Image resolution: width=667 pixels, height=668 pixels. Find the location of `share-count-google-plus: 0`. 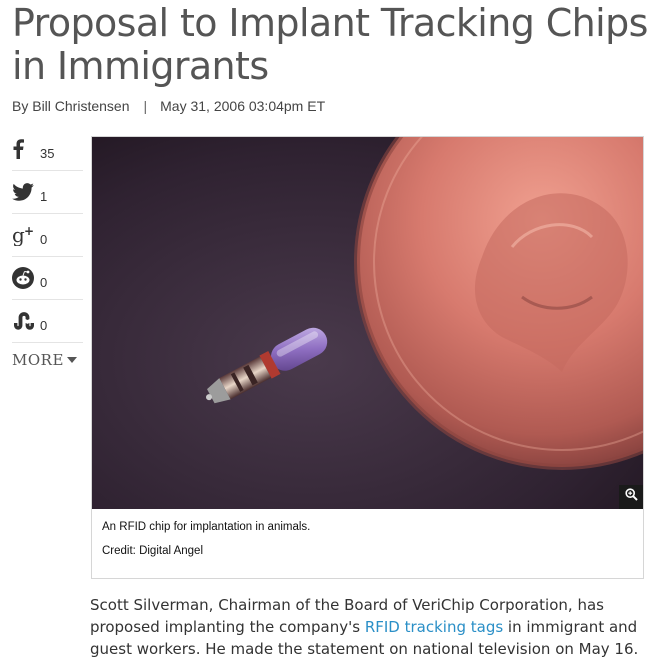

share-count-google-plus: 0 is located at coordinates (44, 239).